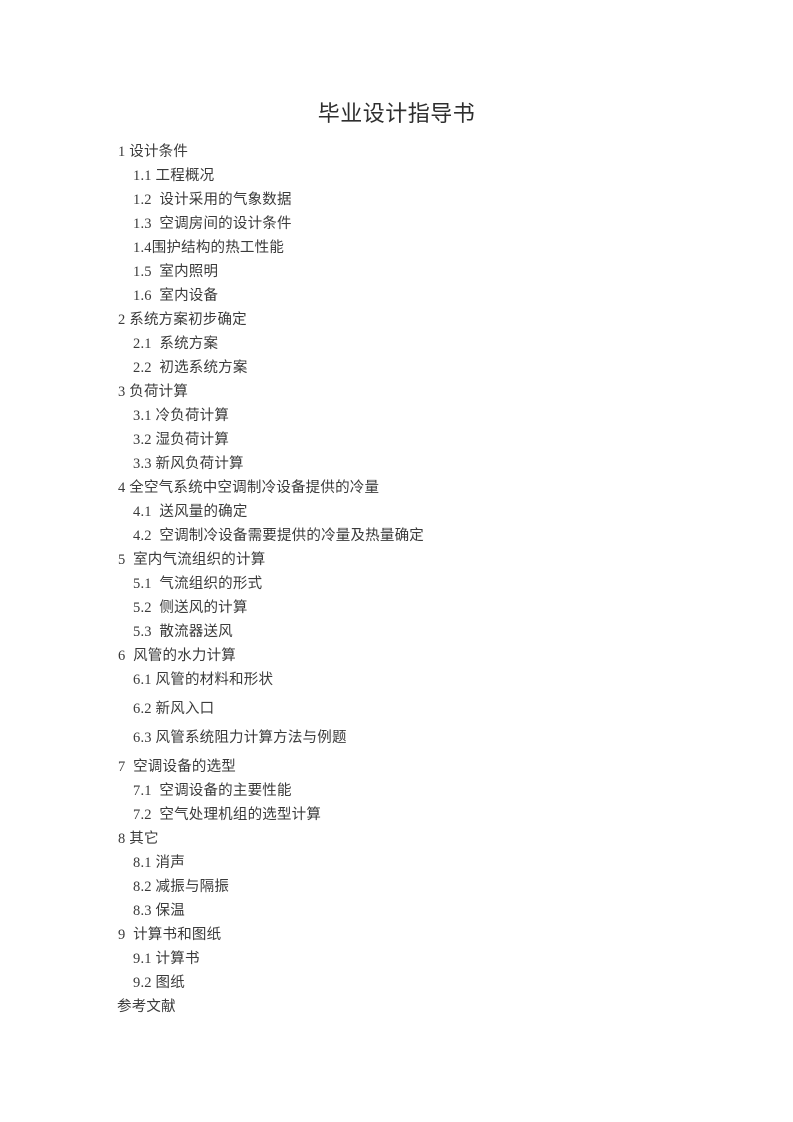 This screenshot has width=793, height=1122. Describe the element at coordinates (396, 767) in the screenshot. I see `toc-entry: 7 空调设备的选型` at that location.